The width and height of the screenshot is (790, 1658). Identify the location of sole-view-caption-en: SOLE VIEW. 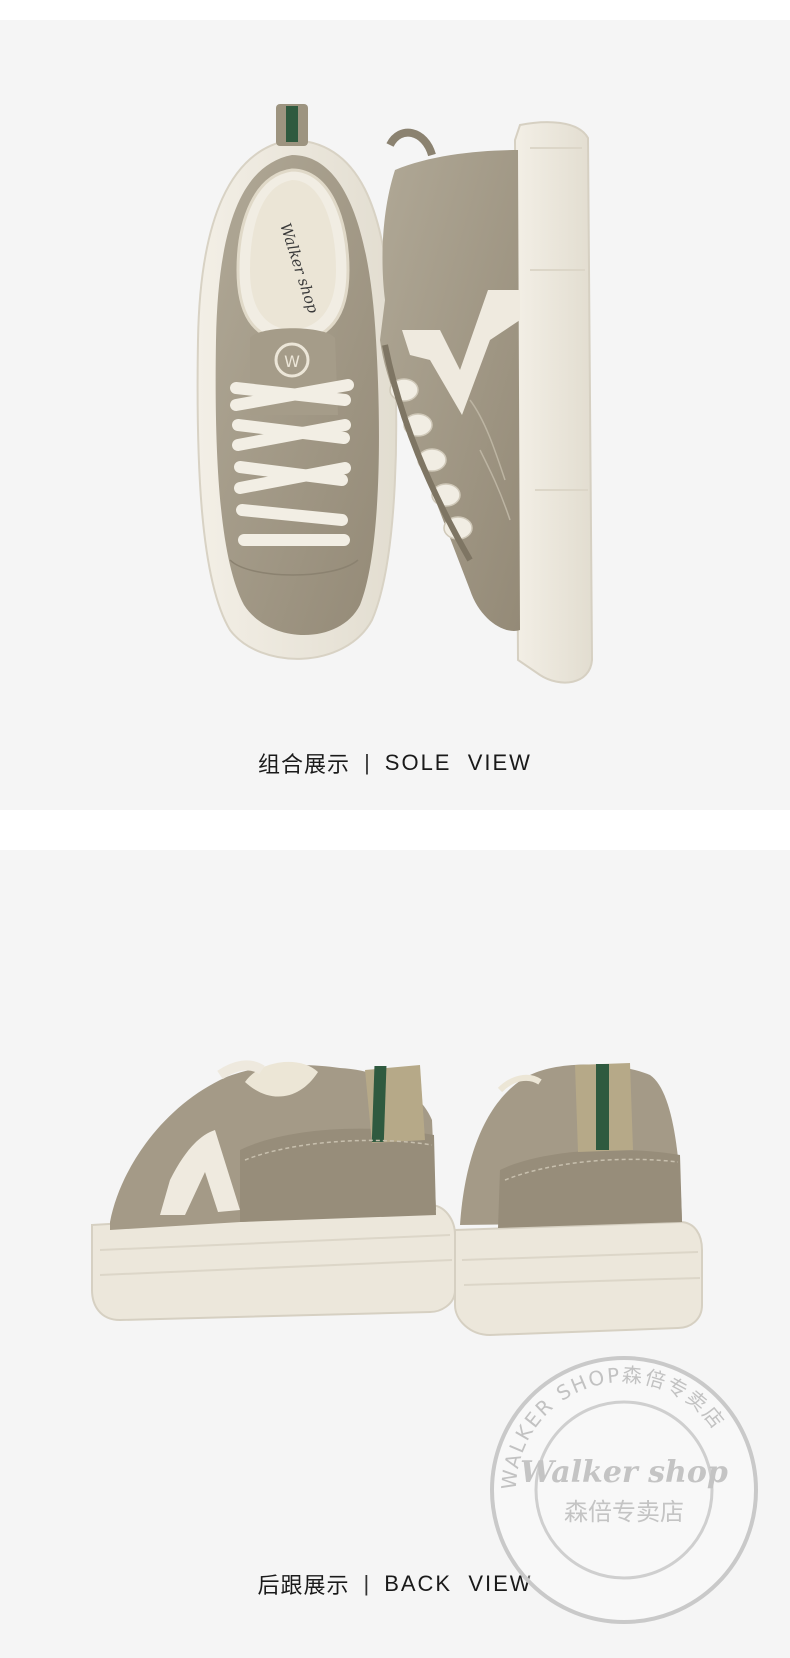
(458, 762).